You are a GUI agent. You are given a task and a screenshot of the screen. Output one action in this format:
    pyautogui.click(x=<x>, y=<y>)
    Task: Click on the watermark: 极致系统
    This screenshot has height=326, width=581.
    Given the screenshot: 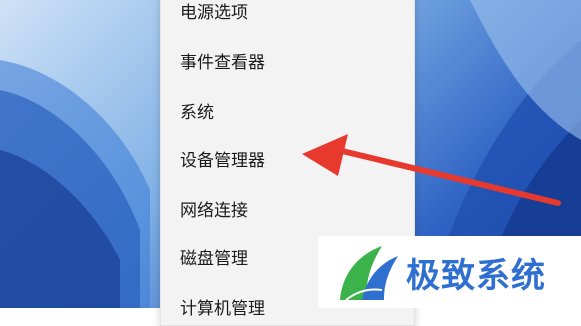 What is the action you would take?
    pyautogui.click(x=449, y=272)
    